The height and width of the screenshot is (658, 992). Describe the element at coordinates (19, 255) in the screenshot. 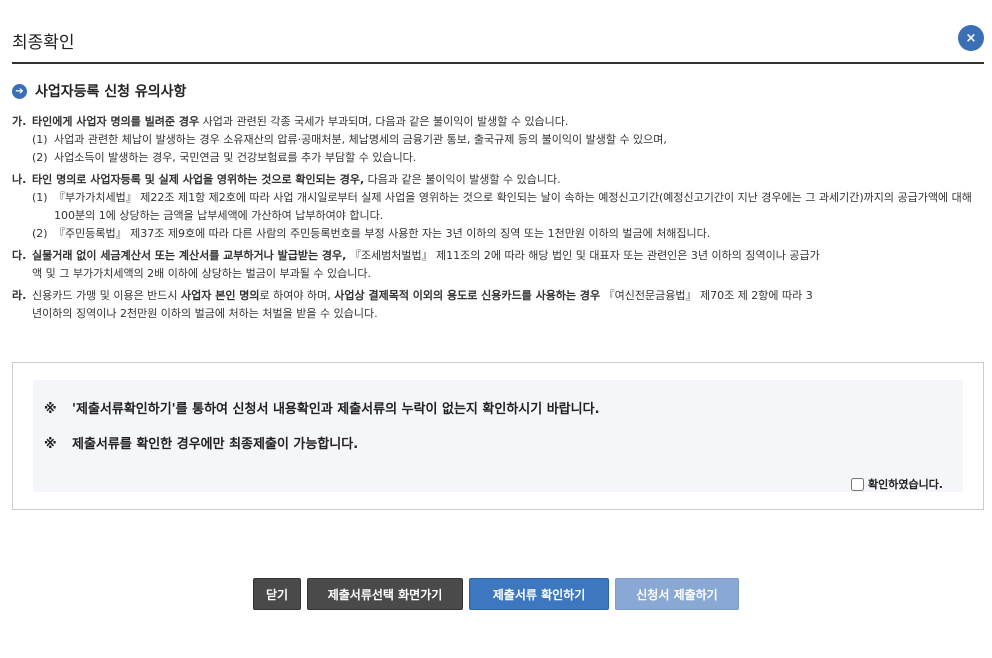

I see `notice-letter: 다.` at that location.